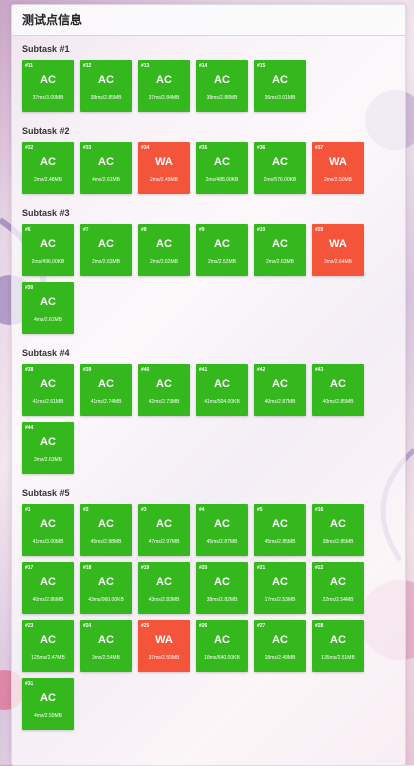 This screenshot has width=414, height=766. What do you see at coordinates (46, 213) in the screenshot?
I see `subtask-title: Subtask #3` at bounding box center [46, 213].